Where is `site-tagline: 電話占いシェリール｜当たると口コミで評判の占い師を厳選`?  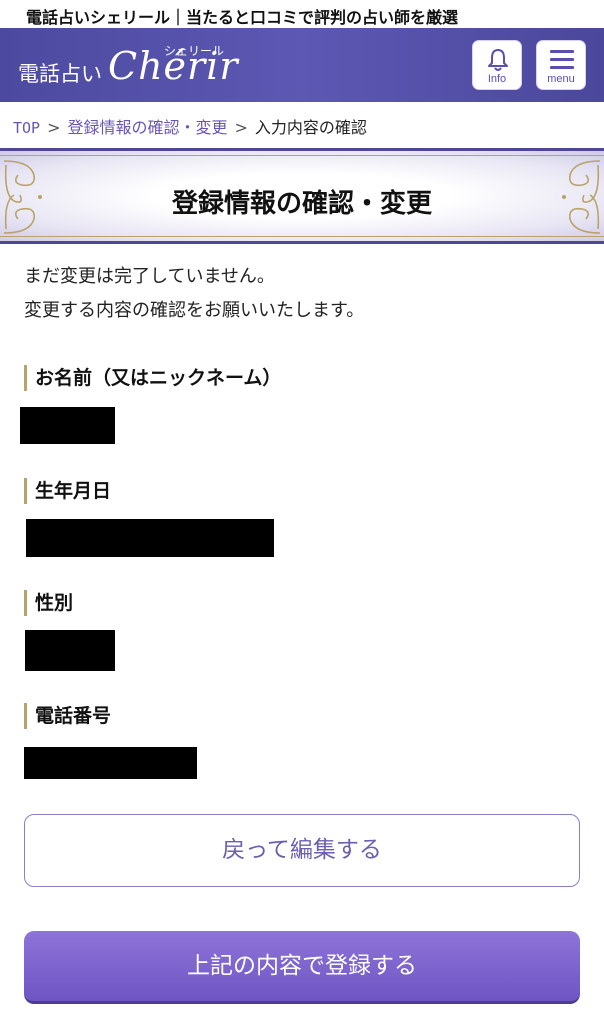 site-tagline: 電話占いシェリール｜当たると口コミで評判の占い師を厳選 is located at coordinates (302, 14).